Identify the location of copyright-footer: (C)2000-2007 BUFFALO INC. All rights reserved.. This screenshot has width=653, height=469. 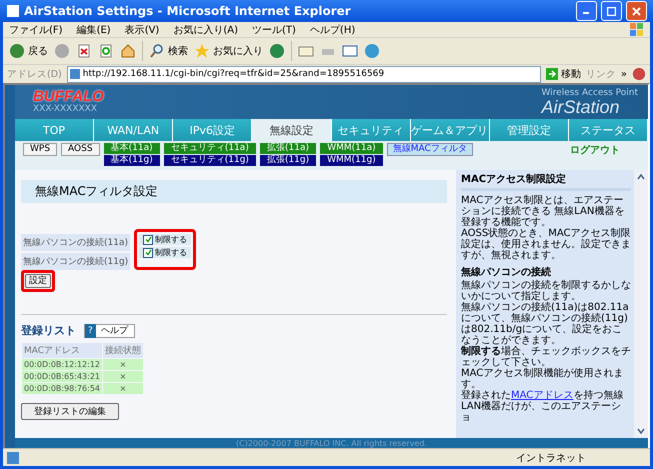
(331, 443).